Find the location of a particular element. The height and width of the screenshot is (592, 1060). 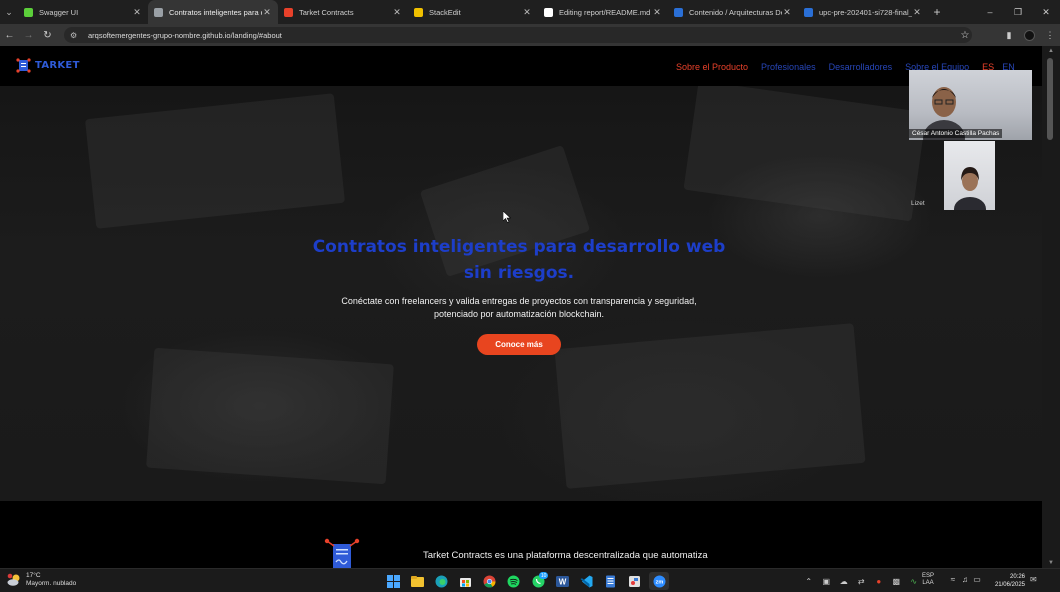

svg-text: W is located at coordinates (563, 581).